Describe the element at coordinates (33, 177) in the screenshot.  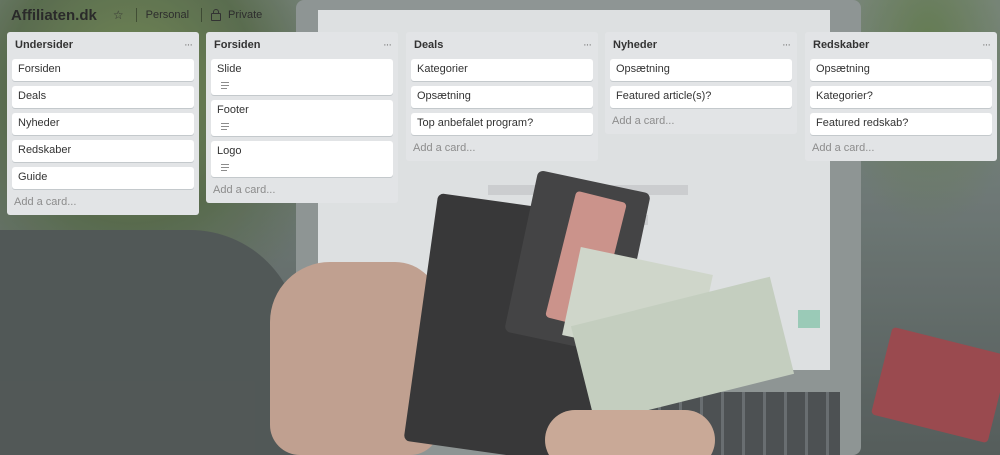
I see `card-title: Guide` at that location.